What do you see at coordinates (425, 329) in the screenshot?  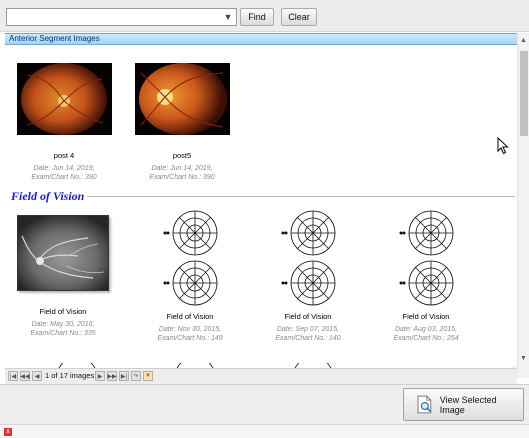 I see `thumbnail-date: Date: Aug 03, 2015,` at bounding box center [425, 329].